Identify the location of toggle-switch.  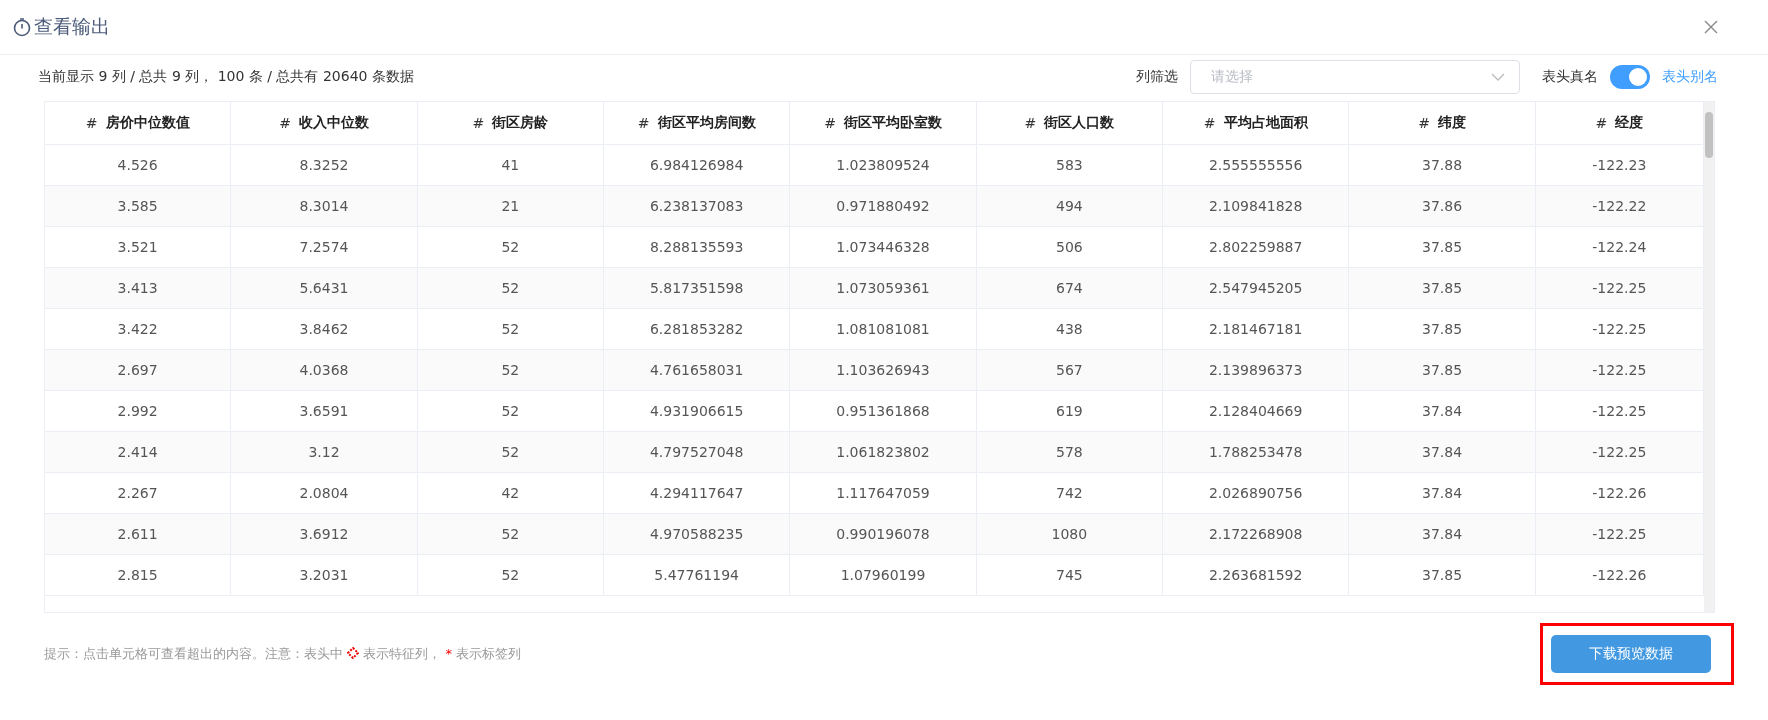
(1630, 77).